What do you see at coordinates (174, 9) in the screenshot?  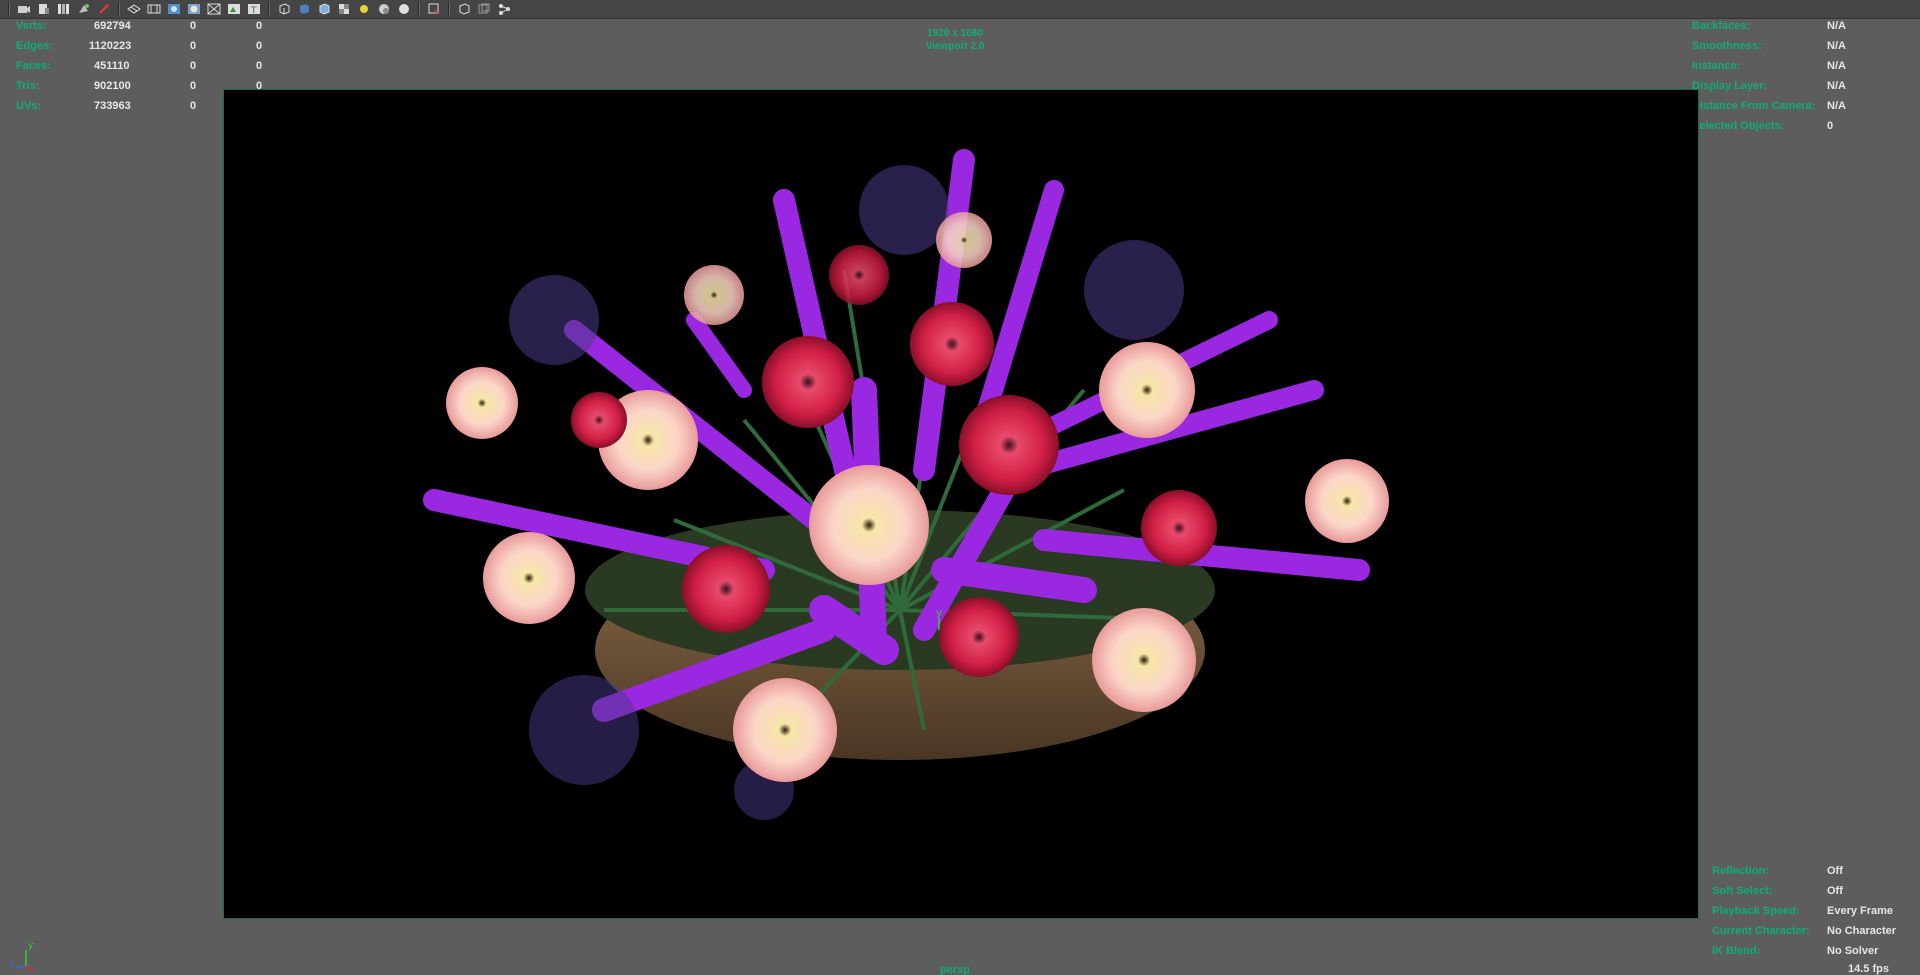 I see `resolution-gate-icon` at bounding box center [174, 9].